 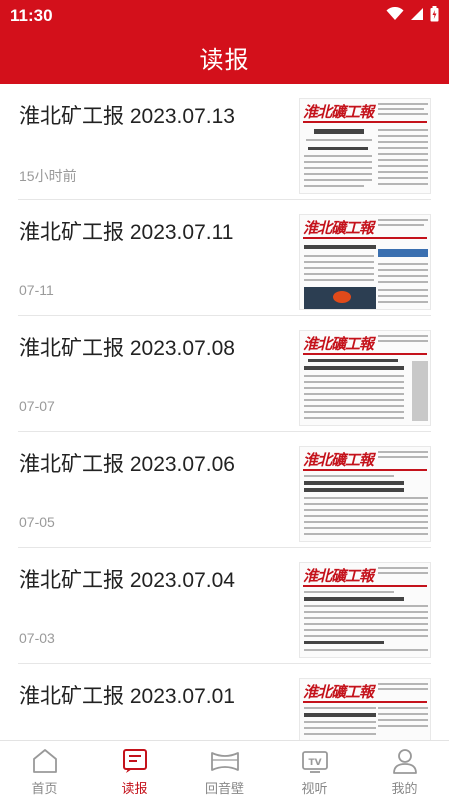 I want to click on bottom-tab-bar: 首页 读报 回音壁 TV 视听 我的, so click(x=224, y=770).